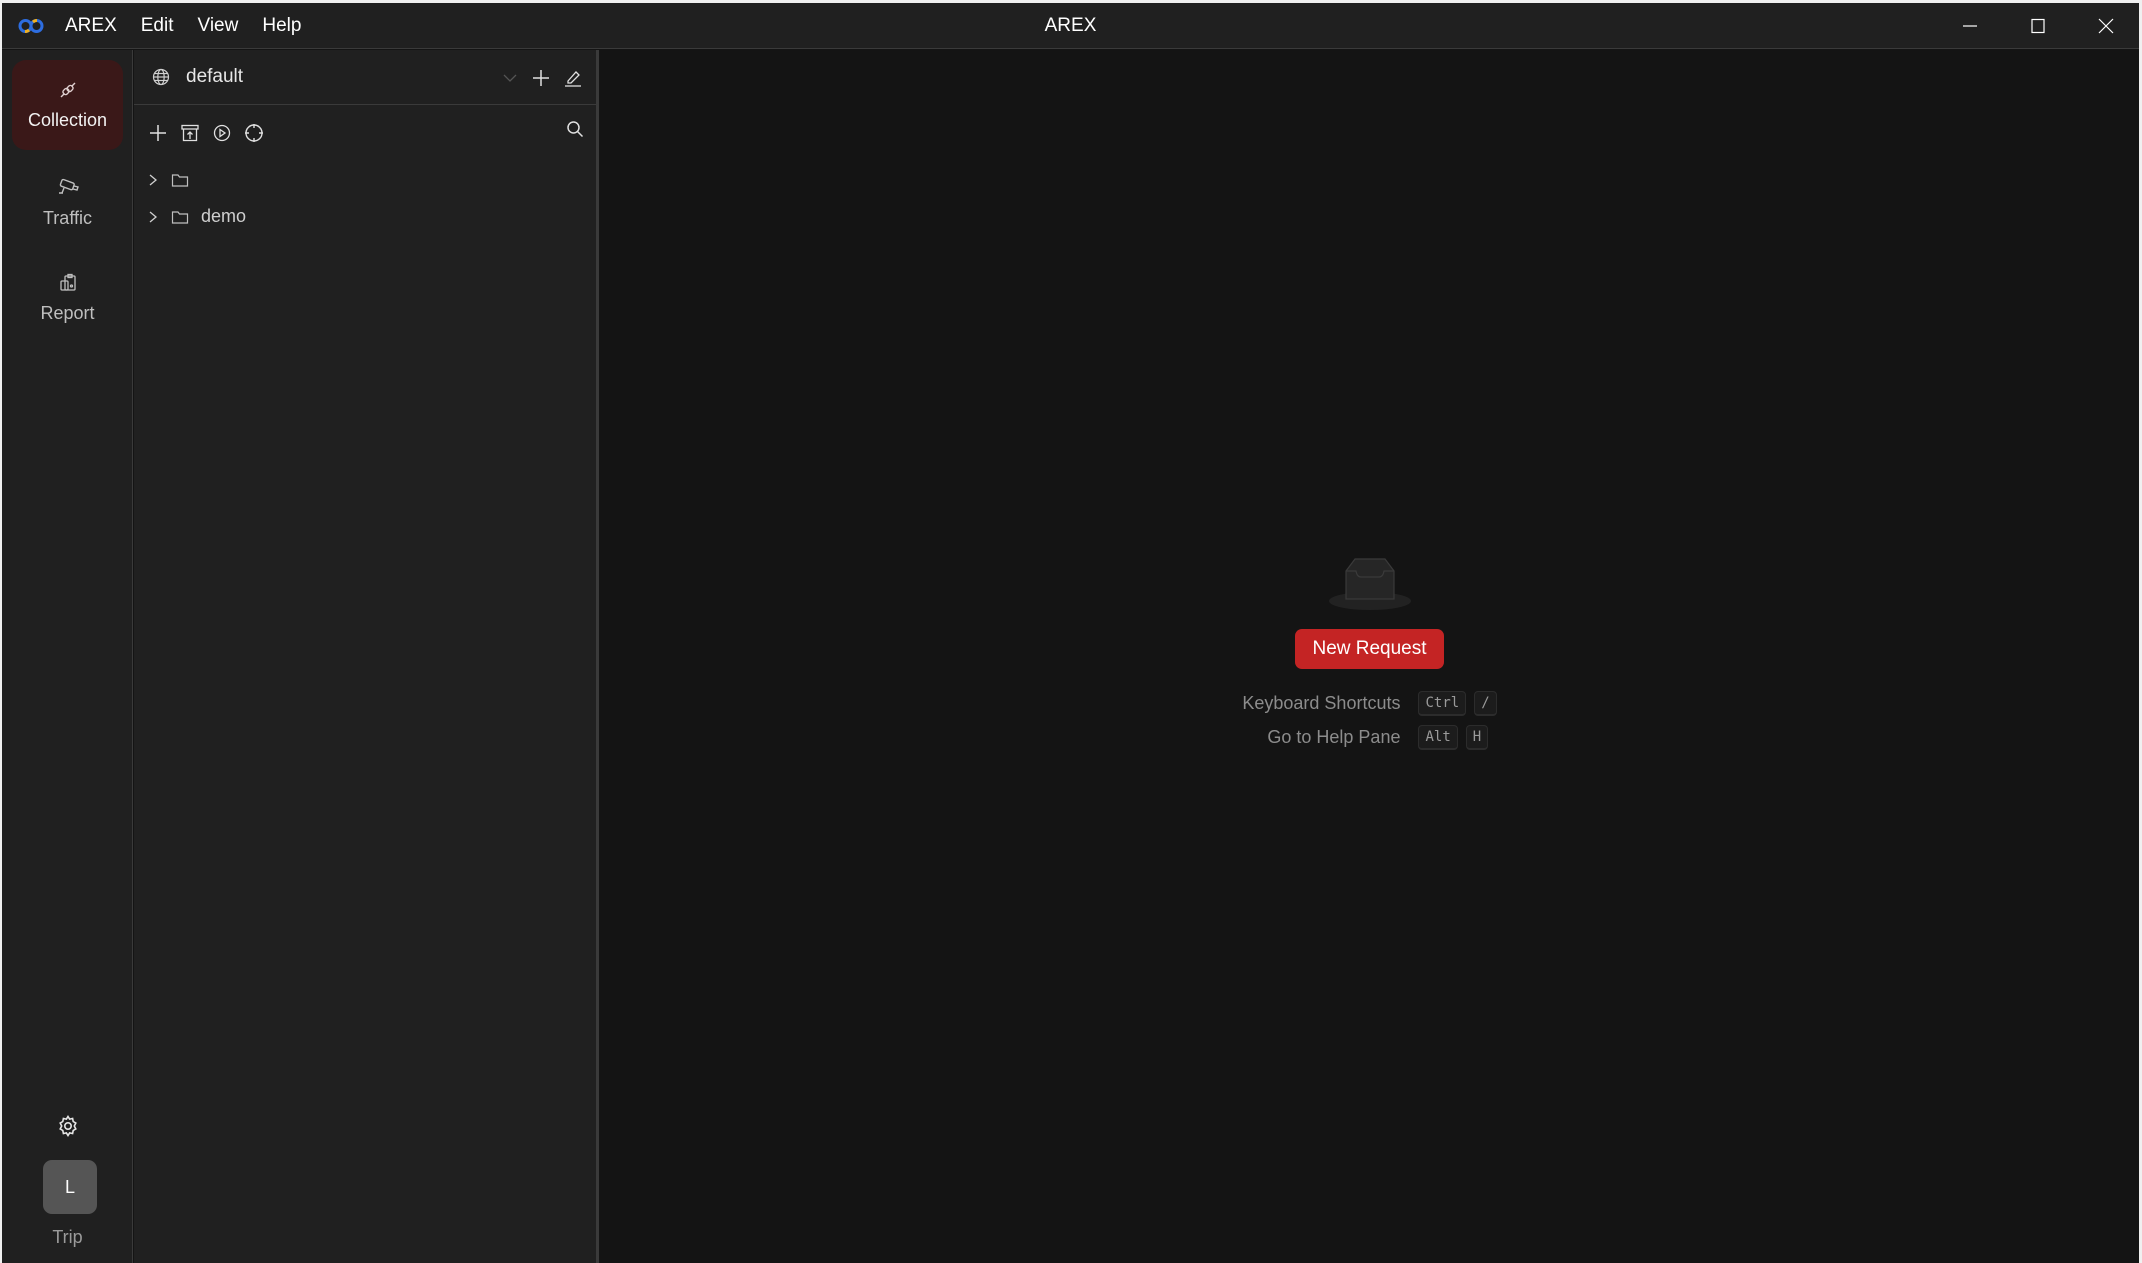  What do you see at coordinates (1485, 703) in the screenshot?
I see `shortcut-key: /` at bounding box center [1485, 703].